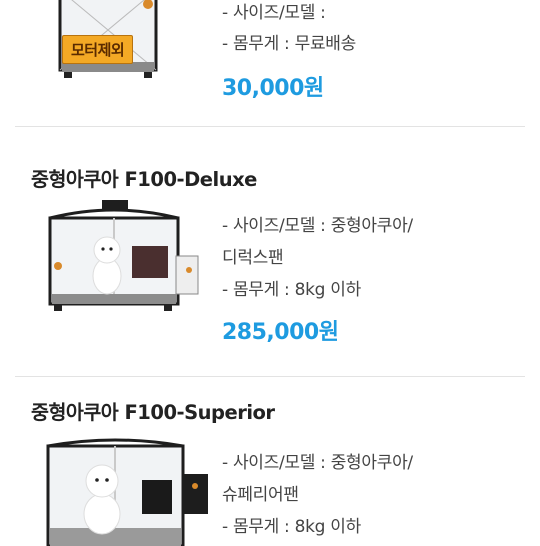 This screenshot has width=540, height=546. What do you see at coordinates (153, 410) in the screenshot?
I see `product-title: 중형아쿠아 F100-Superior` at bounding box center [153, 410].